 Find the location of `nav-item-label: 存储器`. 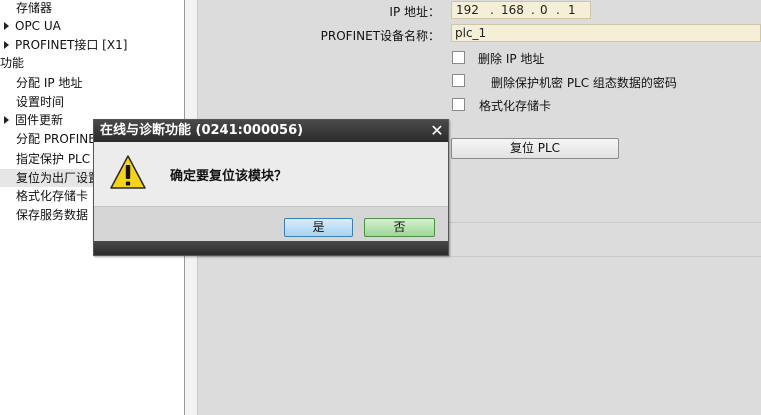

nav-item-label: 存储器 is located at coordinates (34, 8).